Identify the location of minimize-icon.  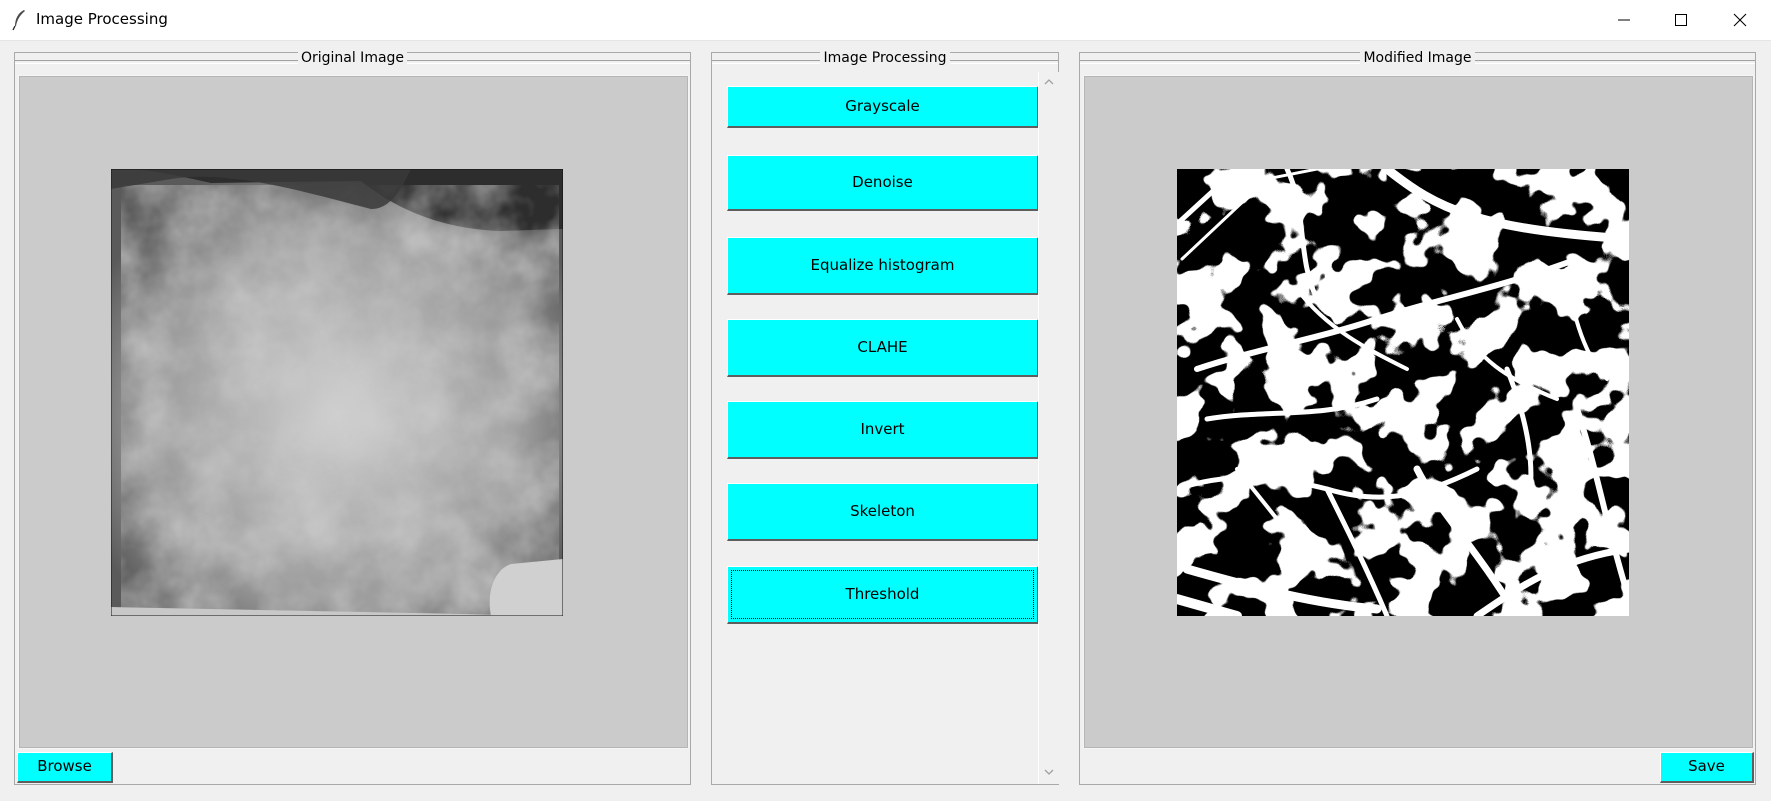
(1624, 20).